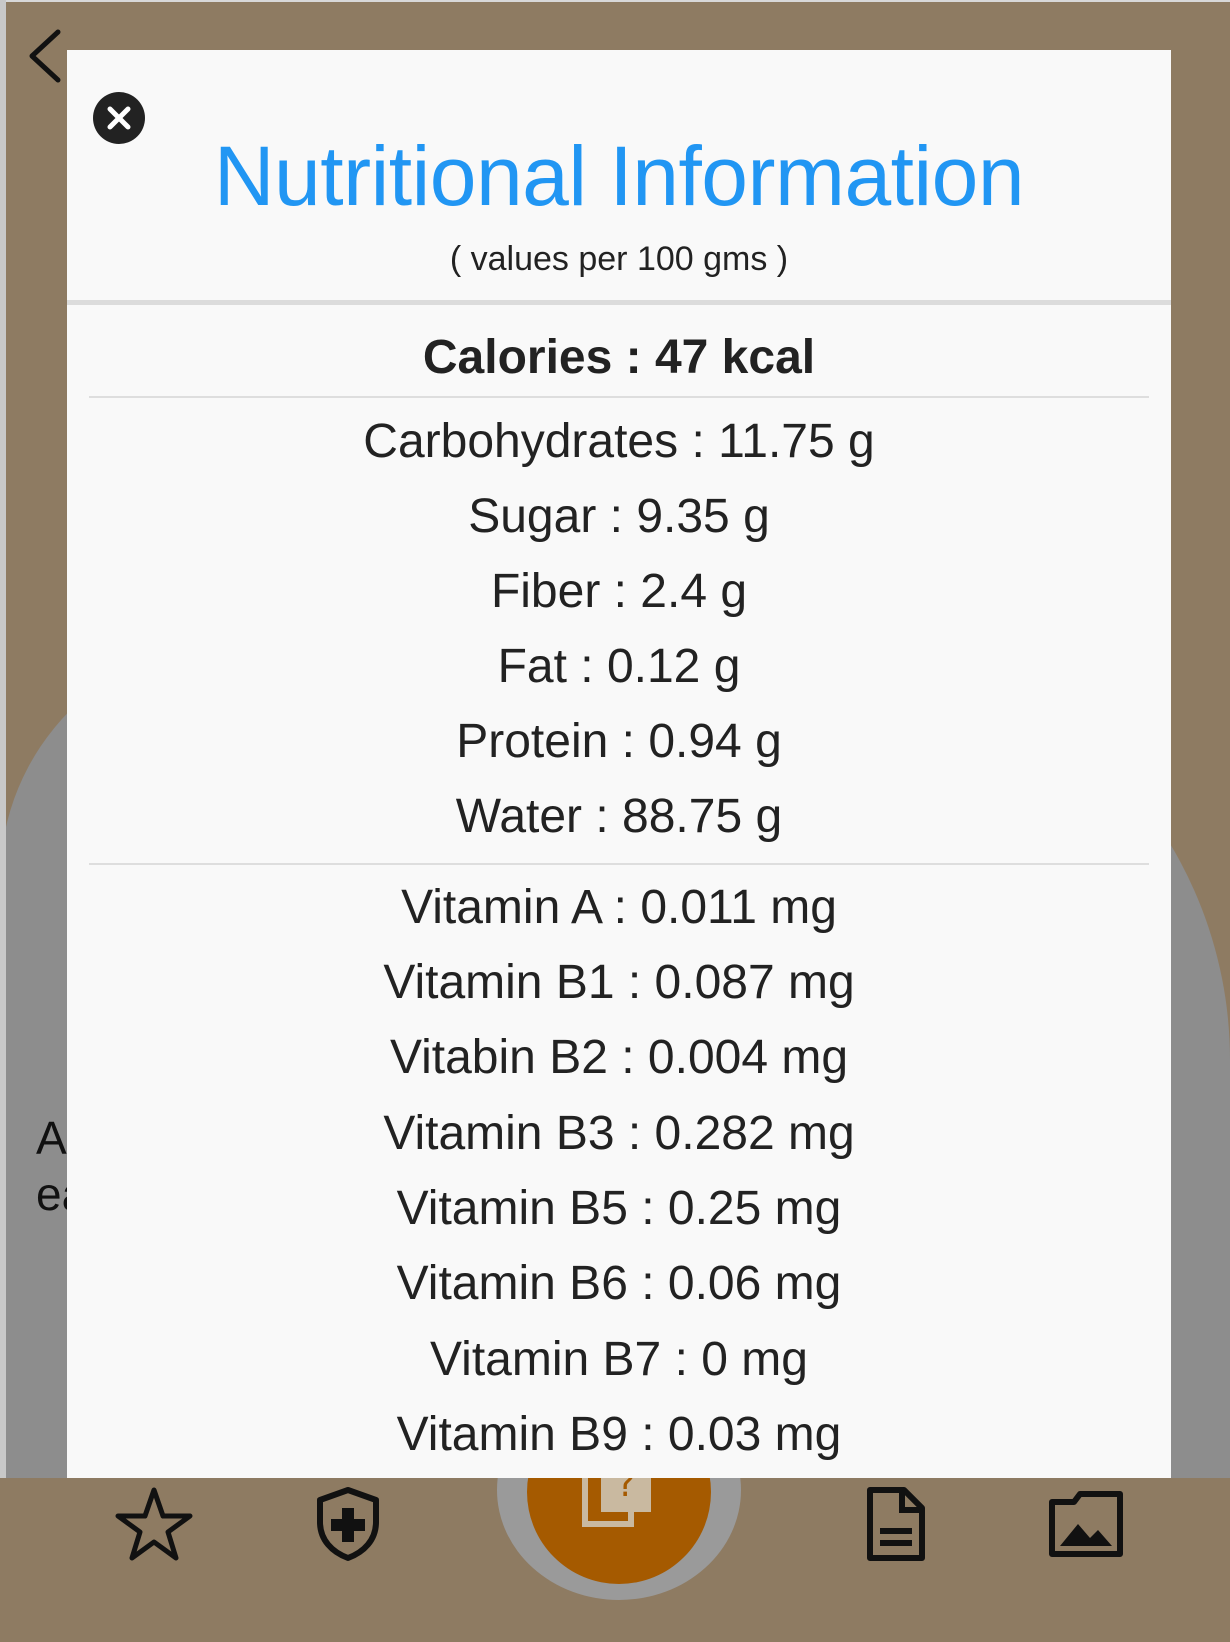 The height and width of the screenshot is (1642, 1230). Describe the element at coordinates (619, 357) in the screenshot. I see `calories-value: Calories : 47 kcal` at that location.